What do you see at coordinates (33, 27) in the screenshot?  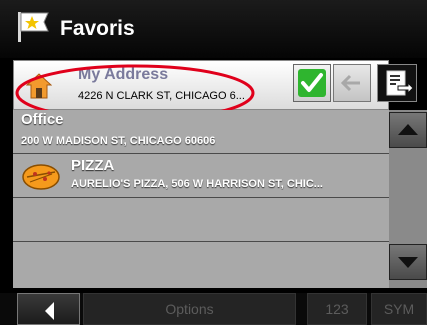 I see `favorites-flag-icon` at bounding box center [33, 27].